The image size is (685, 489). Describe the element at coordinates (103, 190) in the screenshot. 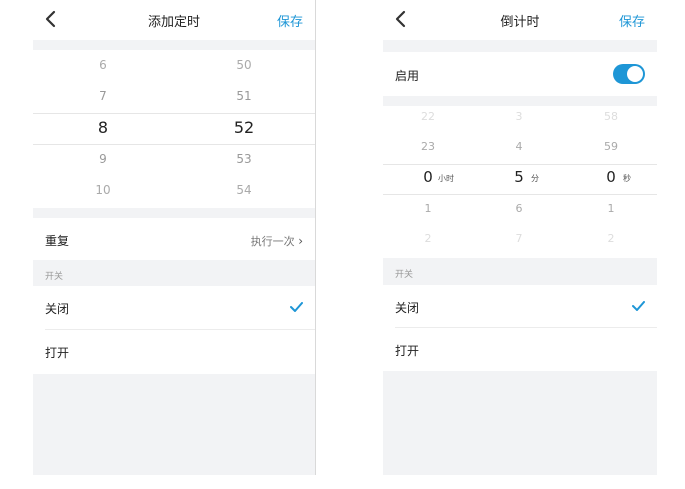

I see `hour-option: 10` at that location.